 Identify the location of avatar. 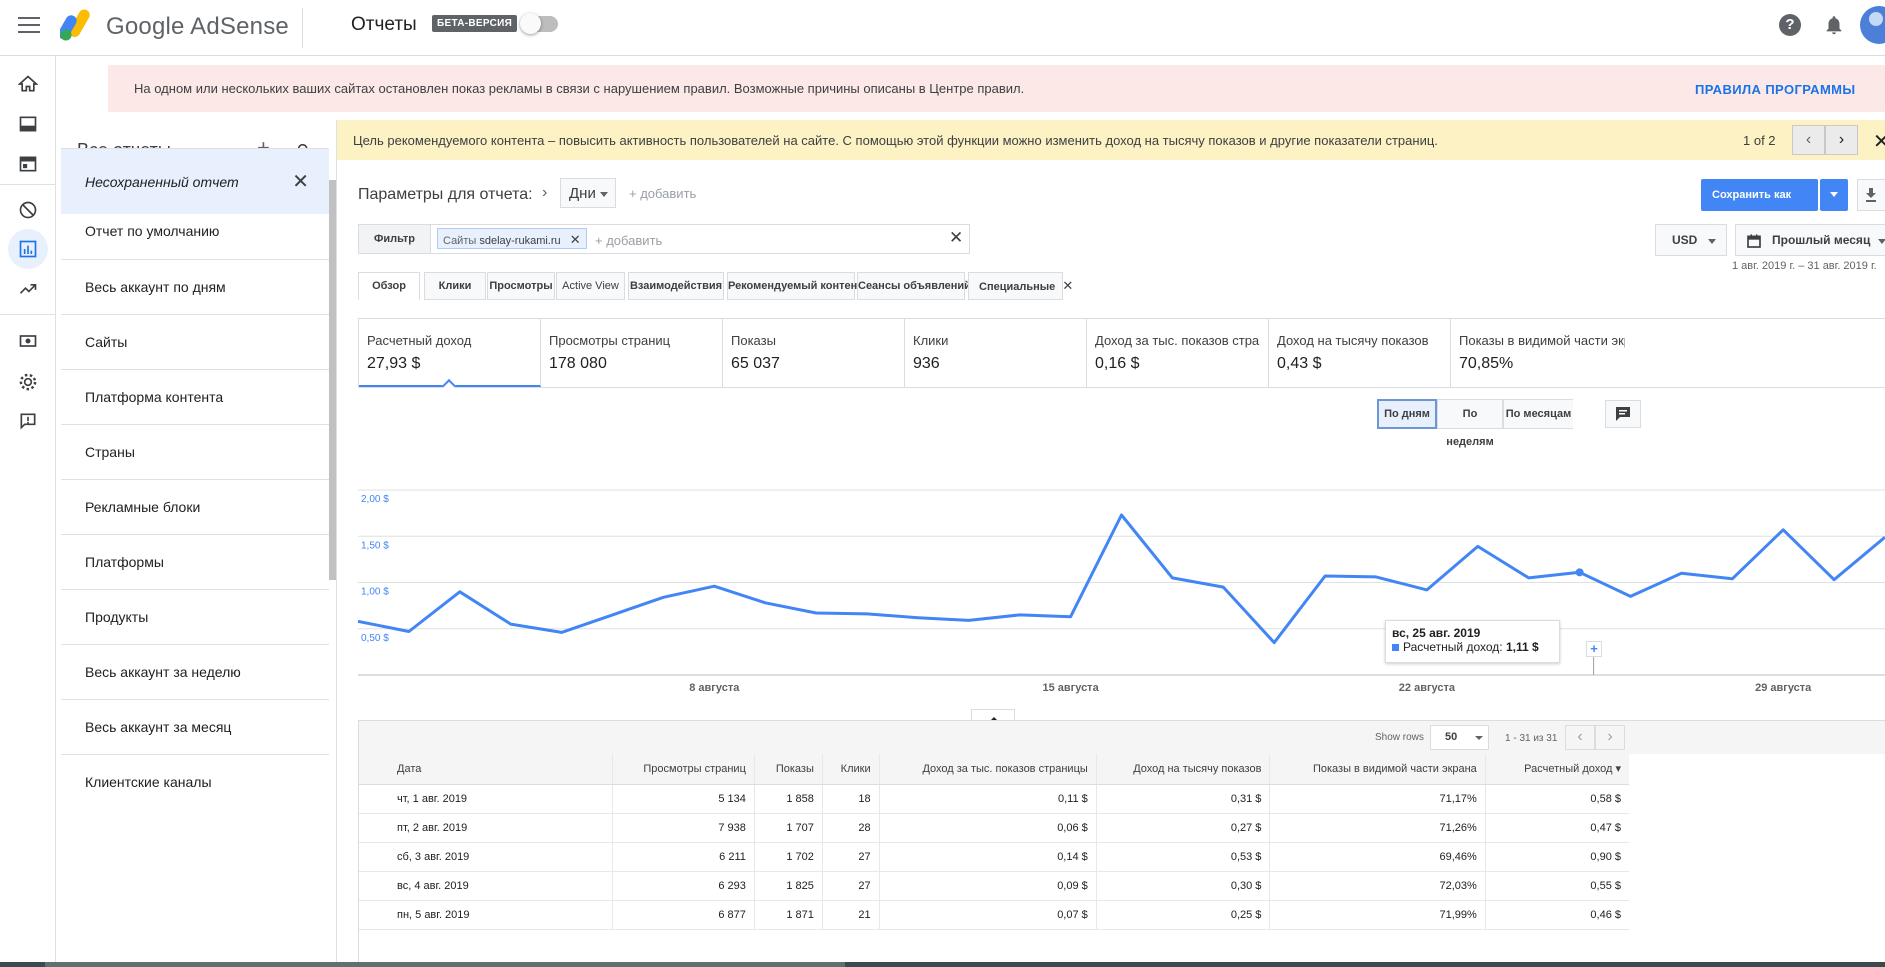
(1872, 25).